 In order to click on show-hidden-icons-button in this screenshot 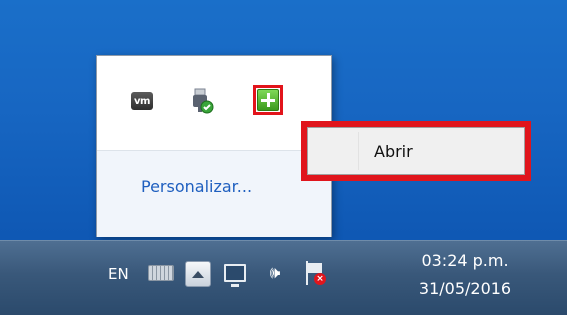, I will do `click(198, 274)`.